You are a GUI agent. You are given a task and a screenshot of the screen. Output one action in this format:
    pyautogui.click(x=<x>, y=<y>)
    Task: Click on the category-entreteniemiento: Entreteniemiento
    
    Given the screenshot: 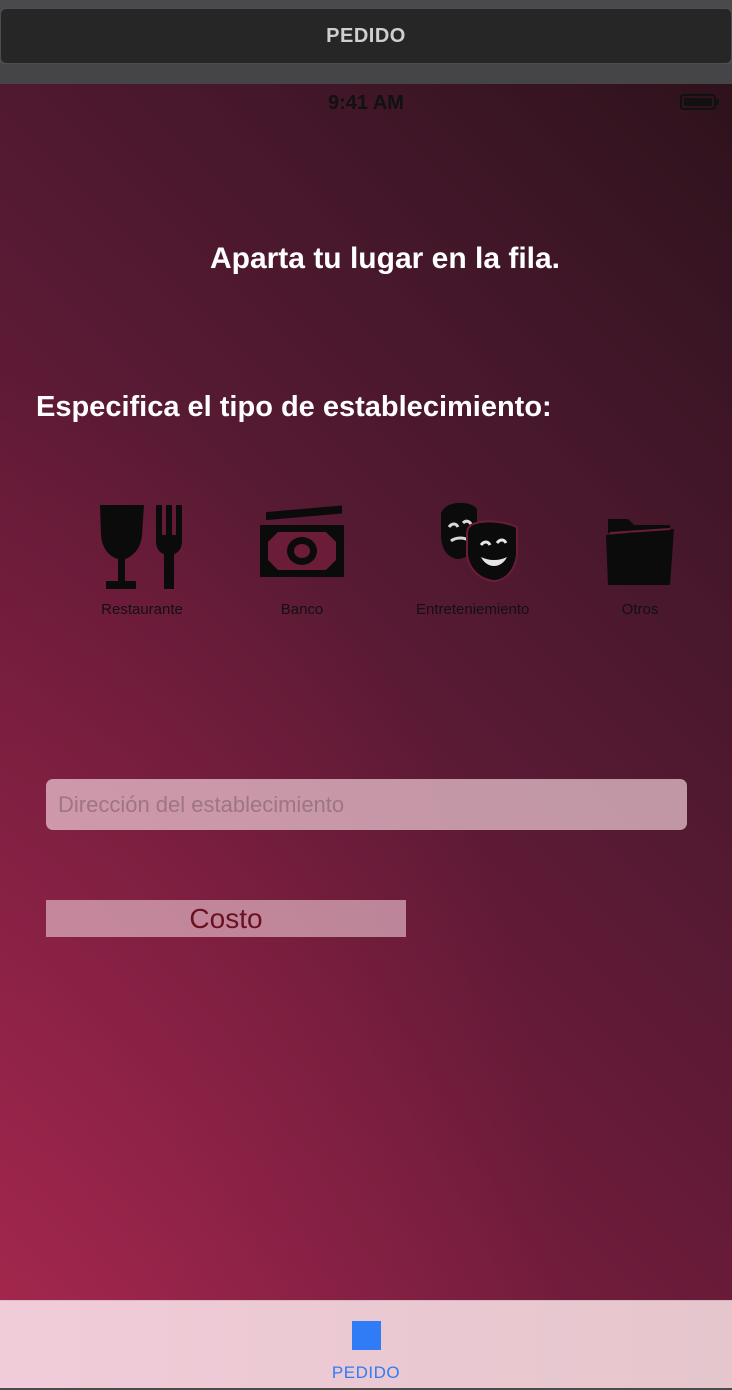 What is the action you would take?
    pyautogui.click(x=472, y=558)
    